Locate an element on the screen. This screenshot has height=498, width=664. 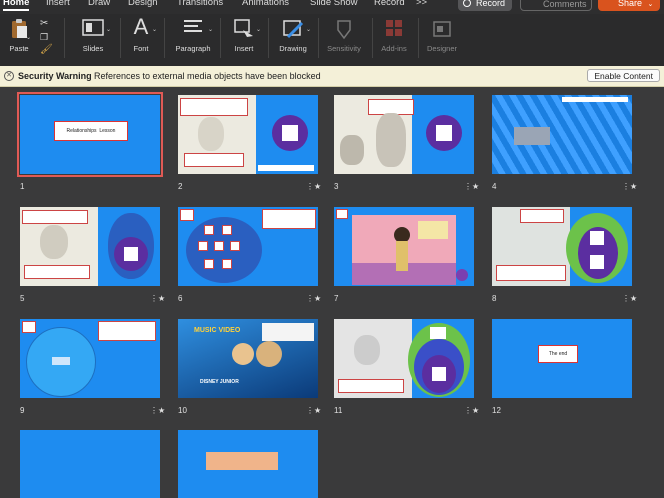
paragraph-button: ⌄ Paragraph is located at coordinates (193, 40).